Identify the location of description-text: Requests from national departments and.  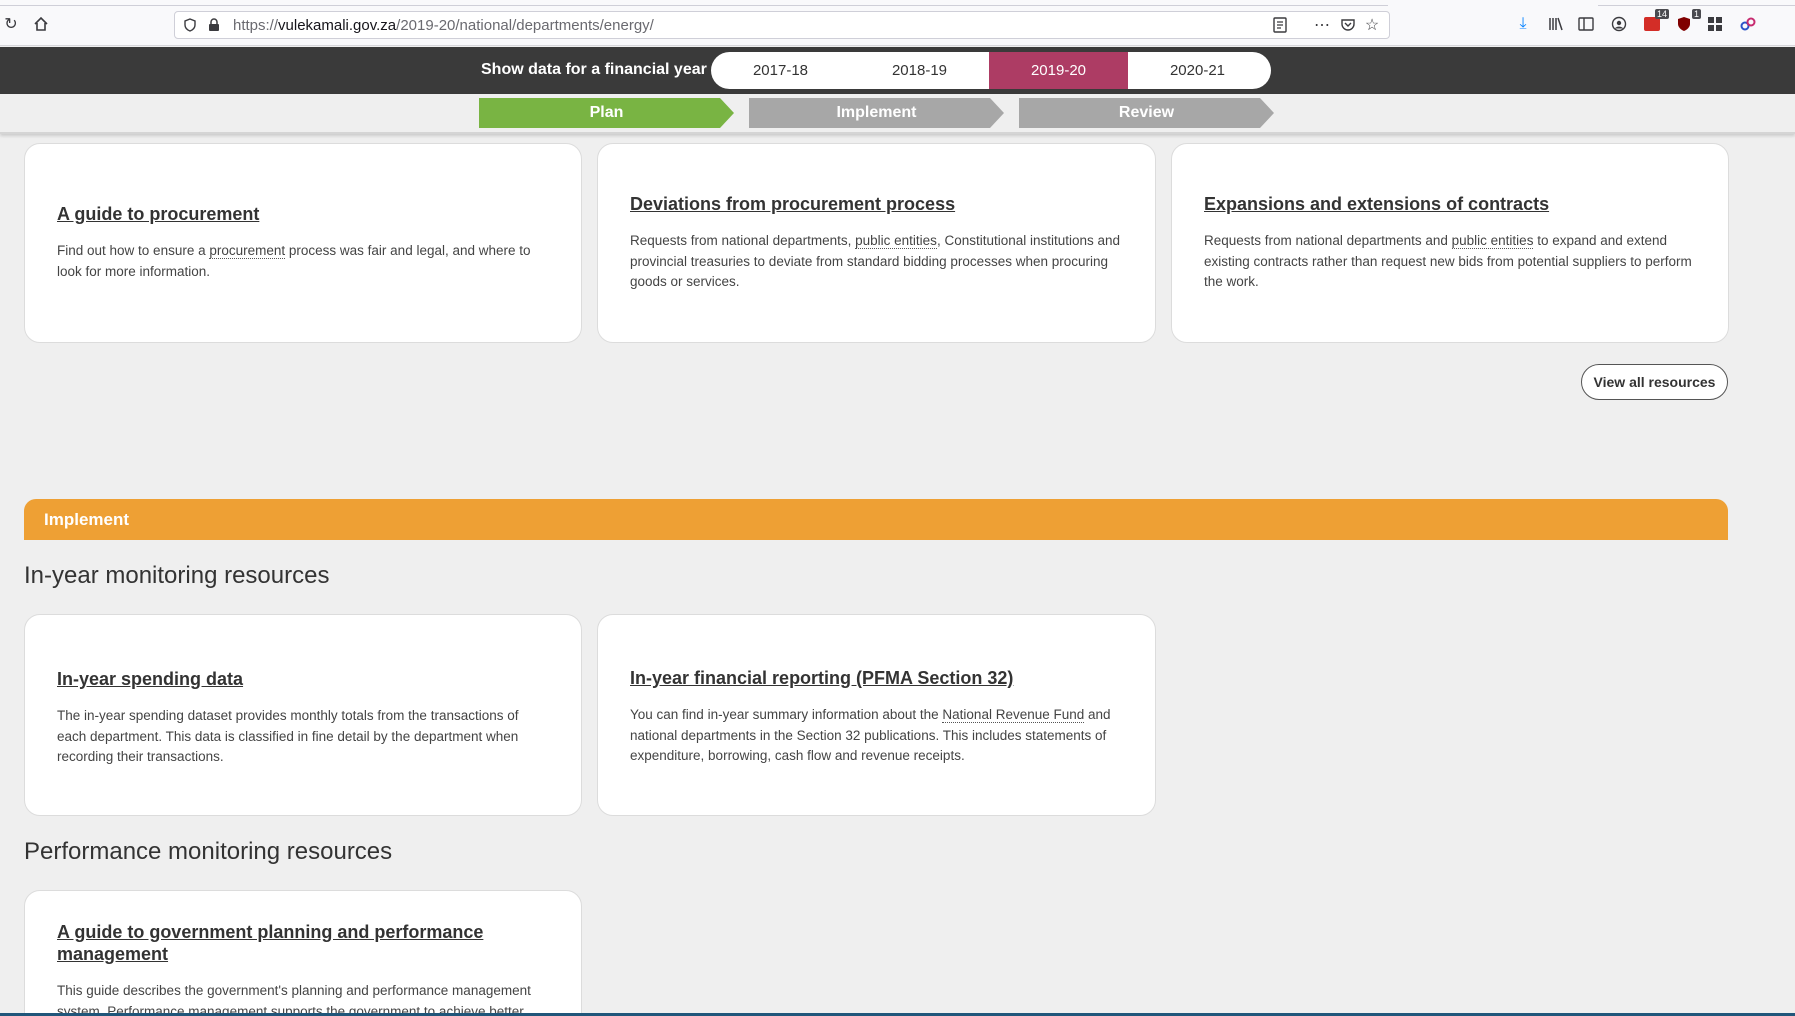
(1328, 240).